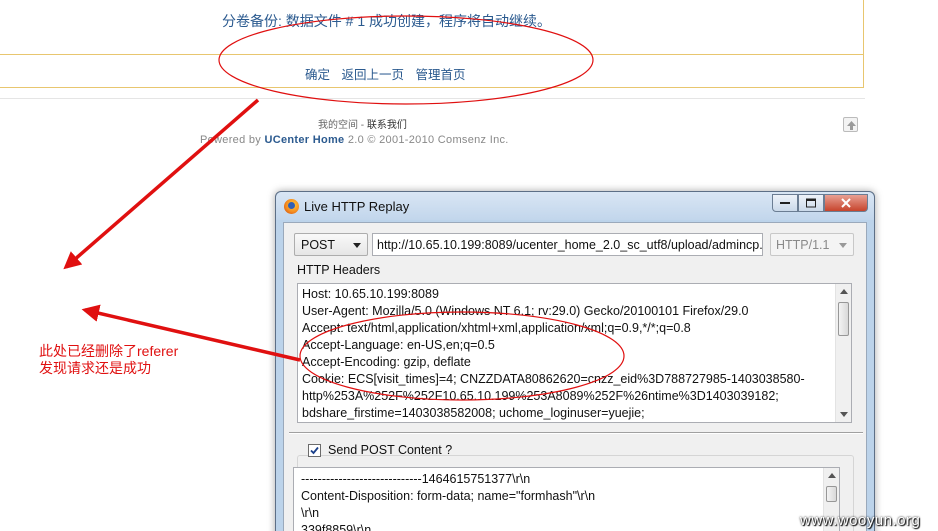  Describe the element at coordinates (109, 351) in the screenshot. I see `annotation-line: 此处已经删除了referer` at that location.